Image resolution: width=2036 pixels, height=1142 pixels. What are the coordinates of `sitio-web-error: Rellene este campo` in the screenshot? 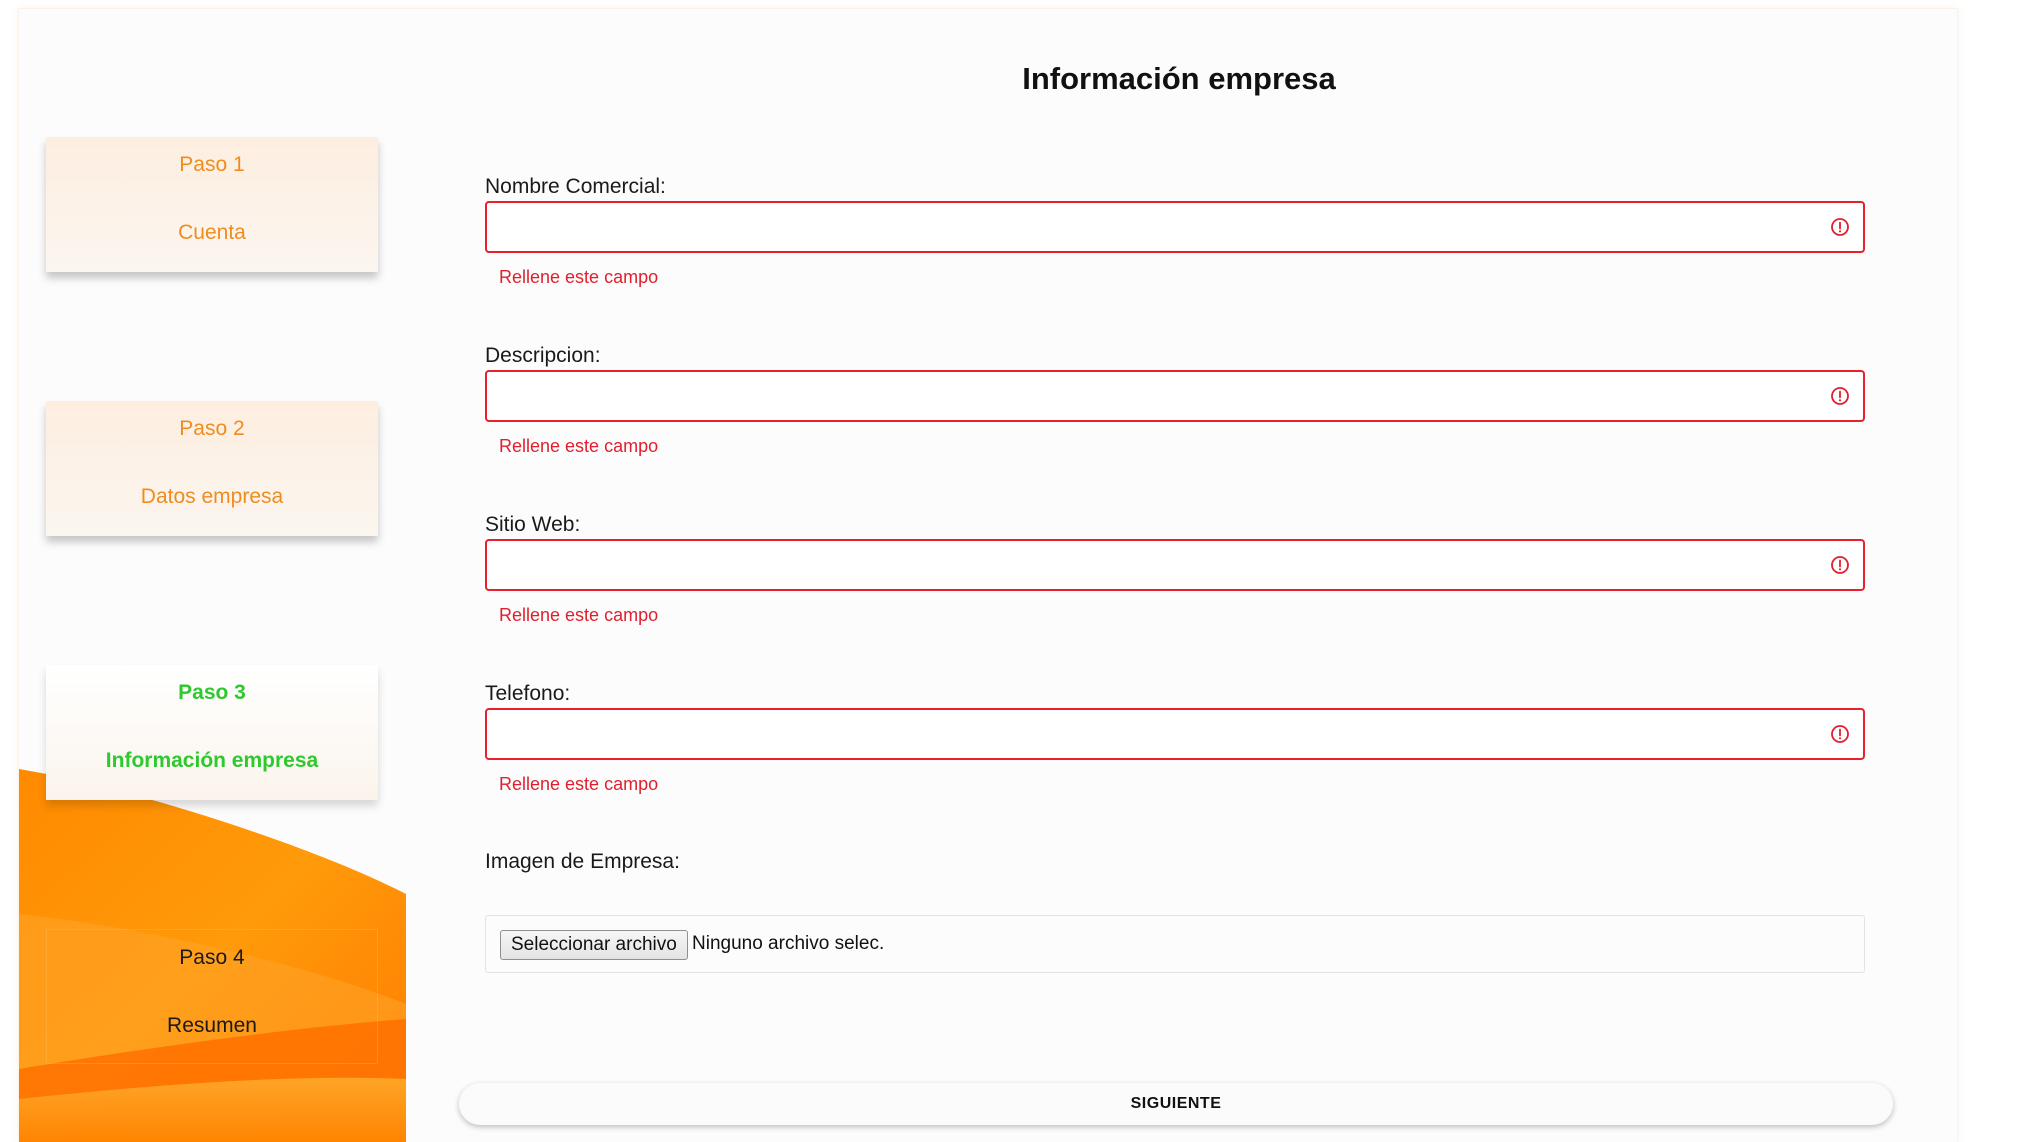 It's located at (579, 615).